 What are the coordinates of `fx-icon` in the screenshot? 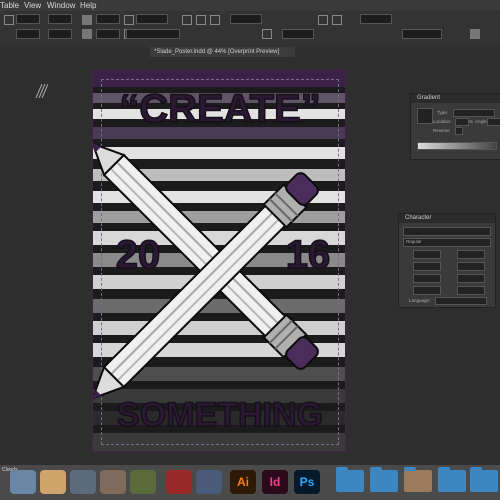 It's located at (187, 20).